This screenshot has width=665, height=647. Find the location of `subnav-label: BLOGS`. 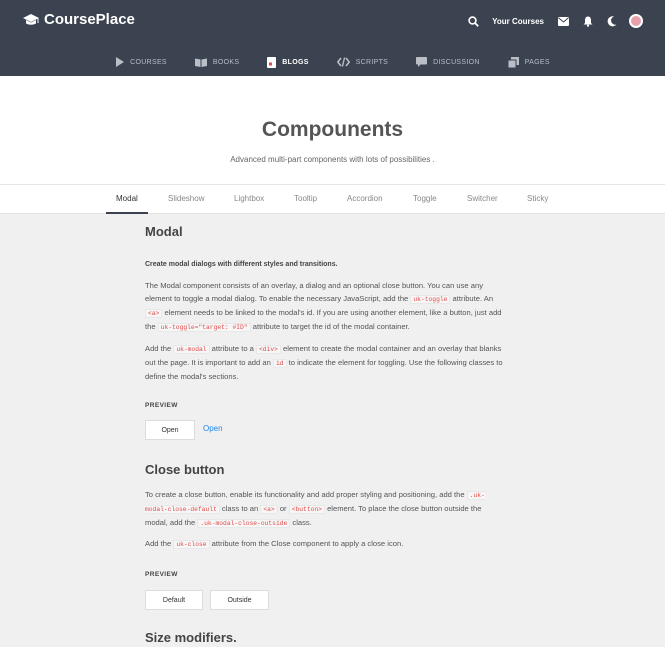

subnav-label: BLOGS is located at coordinates (295, 62).